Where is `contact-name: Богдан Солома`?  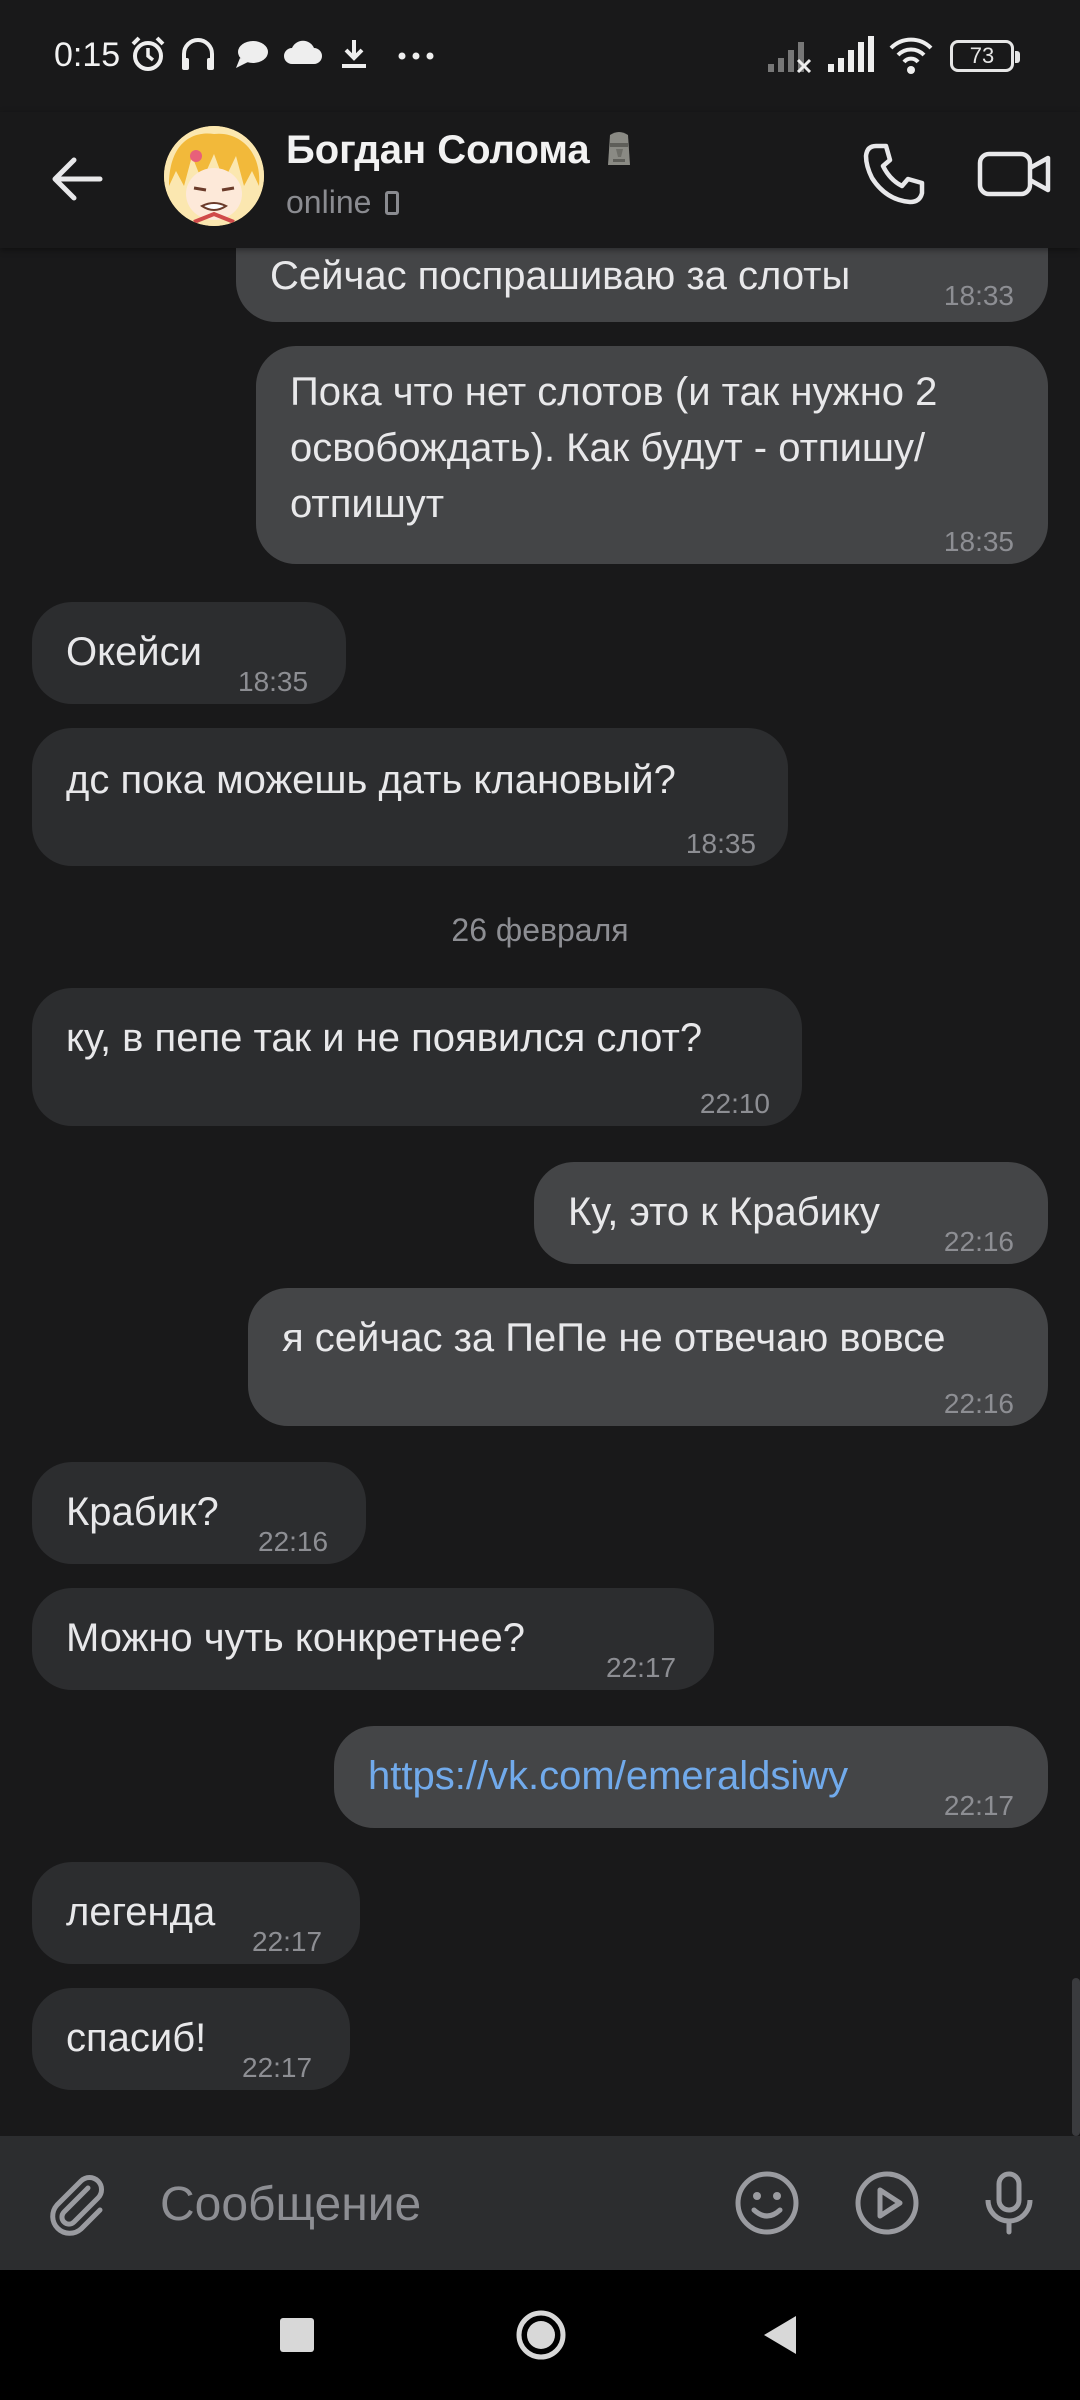 contact-name: Богдан Солома is located at coordinates (460, 150).